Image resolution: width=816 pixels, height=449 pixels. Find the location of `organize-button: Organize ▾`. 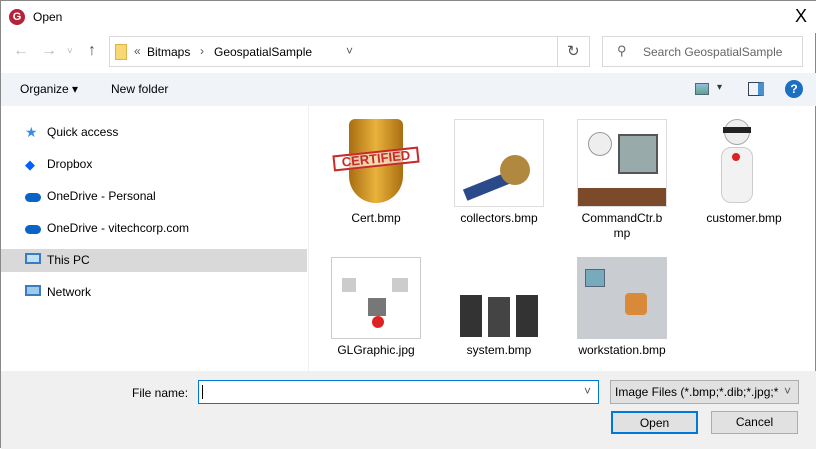

organize-button: Organize ▾ is located at coordinates (49, 89).